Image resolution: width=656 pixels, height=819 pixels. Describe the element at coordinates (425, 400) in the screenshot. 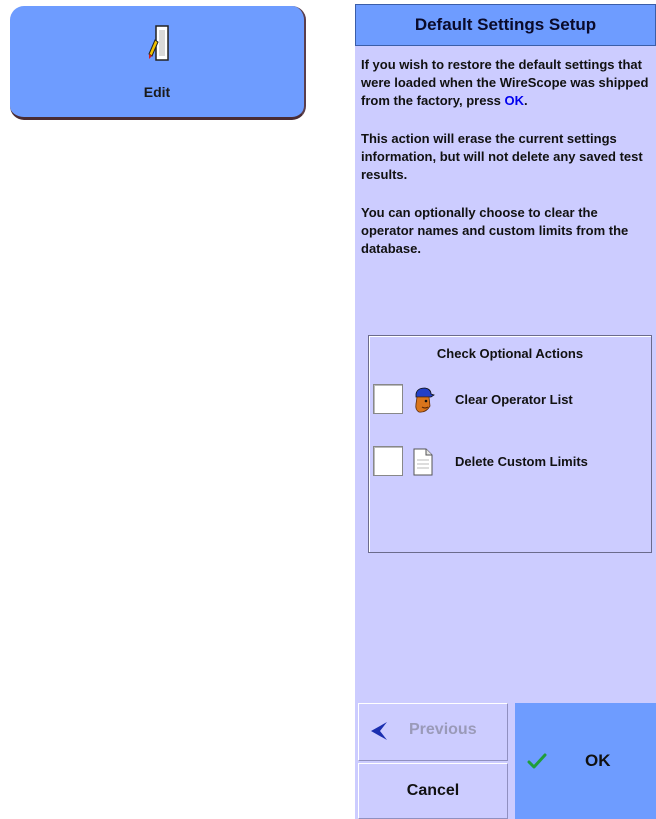

I see `operator-person-icon` at that location.